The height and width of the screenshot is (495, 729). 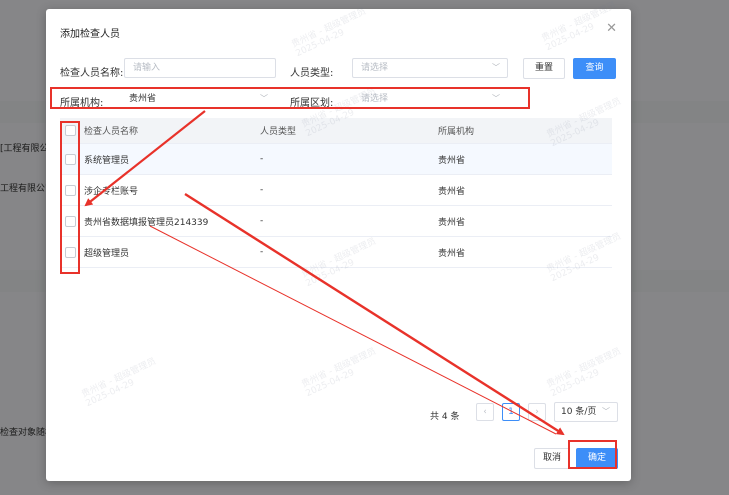 I want to click on page-size-value: 10 条/页, so click(x=579, y=412).